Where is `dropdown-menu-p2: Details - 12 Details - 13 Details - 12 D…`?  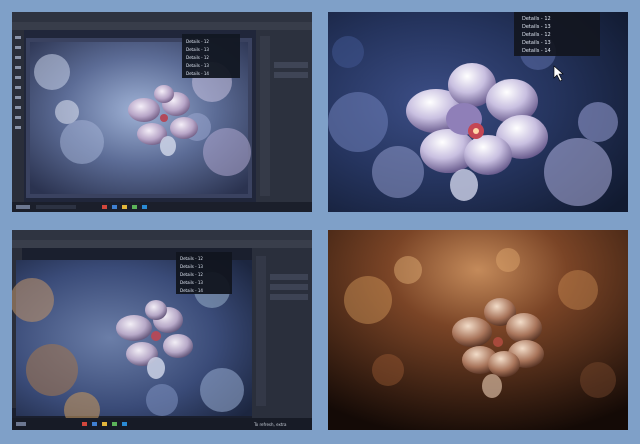
dropdown-menu-p2: Details - 12 Details - 13 Details - 12 D… is located at coordinates (536, 35).